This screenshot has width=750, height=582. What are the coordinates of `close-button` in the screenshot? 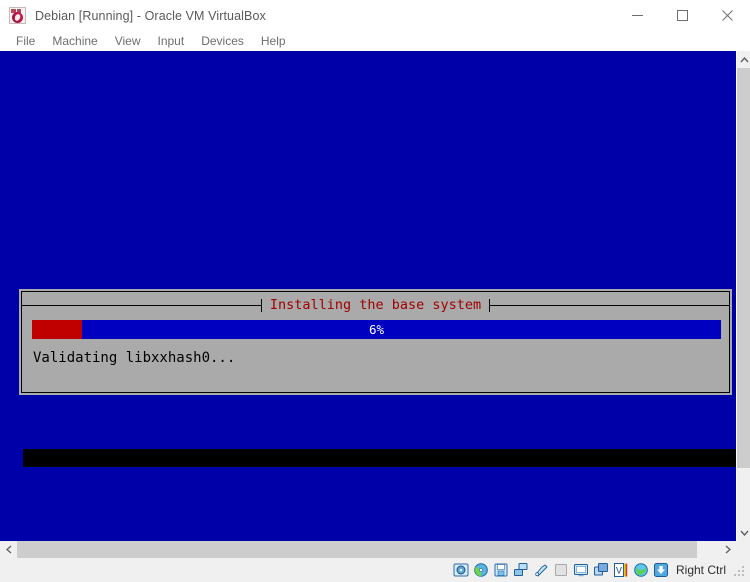 It's located at (727, 15).